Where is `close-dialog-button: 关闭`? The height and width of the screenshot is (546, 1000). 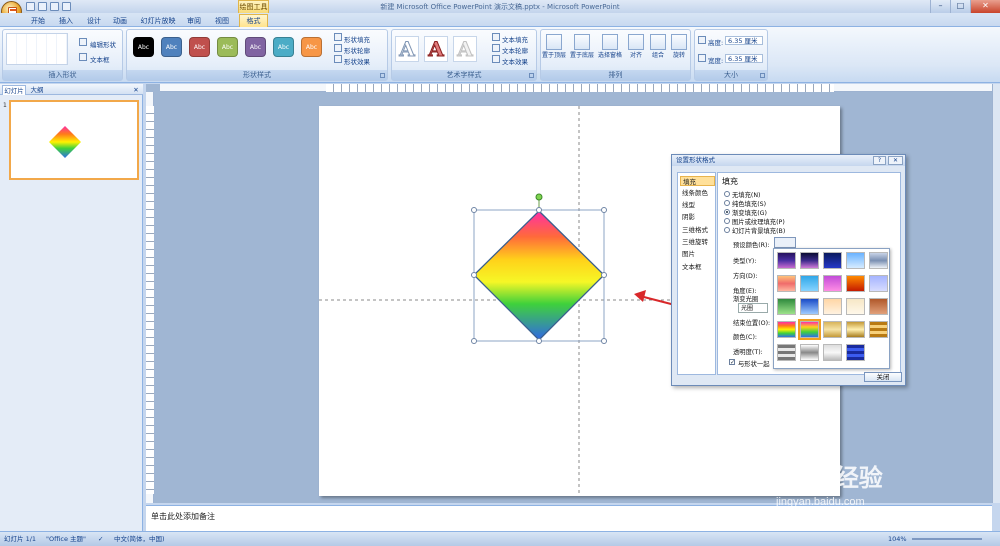 close-dialog-button: 关闭 is located at coordinates (883, 377).